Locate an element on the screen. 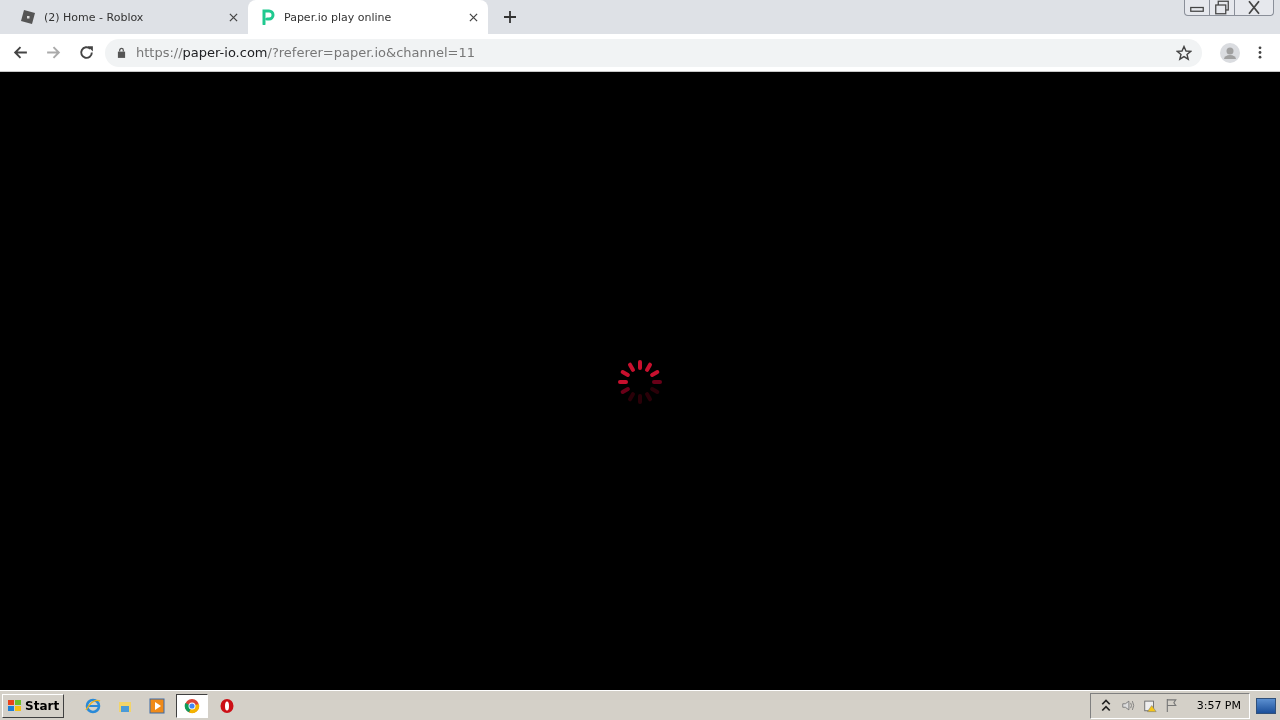 Image resolution: width=1280 pixels, height=720 pixels. chrome-logo-icon is located at coordinates (192, 705).